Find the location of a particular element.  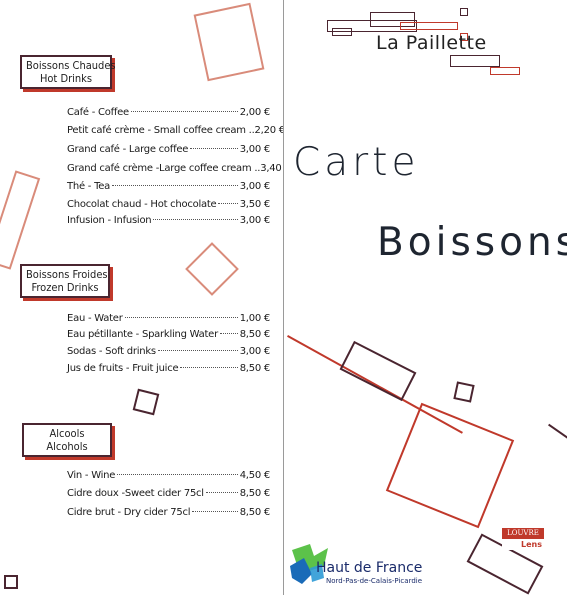

section-header-hot-drinks: Boissons Chaudes Hot Drinks is located at coordinates (68, 72).